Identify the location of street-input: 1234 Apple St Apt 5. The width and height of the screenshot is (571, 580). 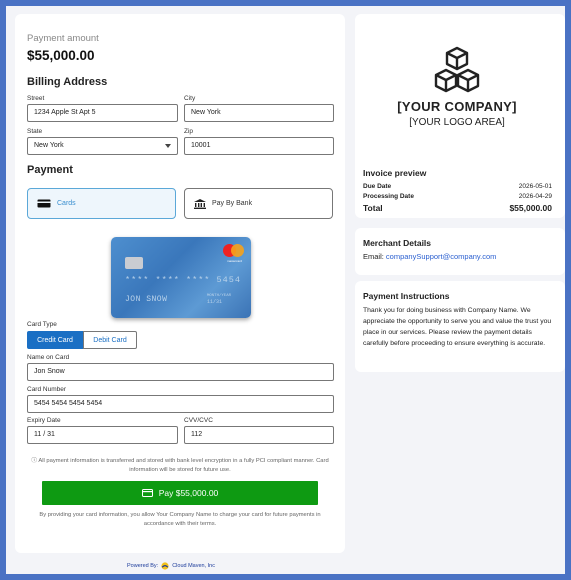
(102, 113).